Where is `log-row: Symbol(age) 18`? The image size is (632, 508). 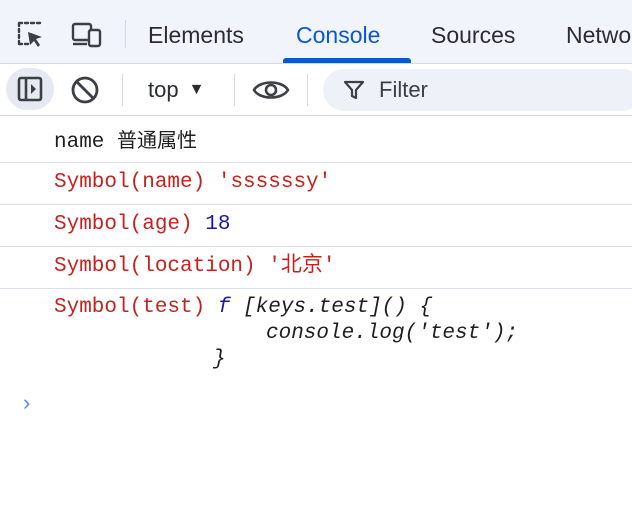
log-row: Symbol(age) 18 is located at coordinates (316, 226).